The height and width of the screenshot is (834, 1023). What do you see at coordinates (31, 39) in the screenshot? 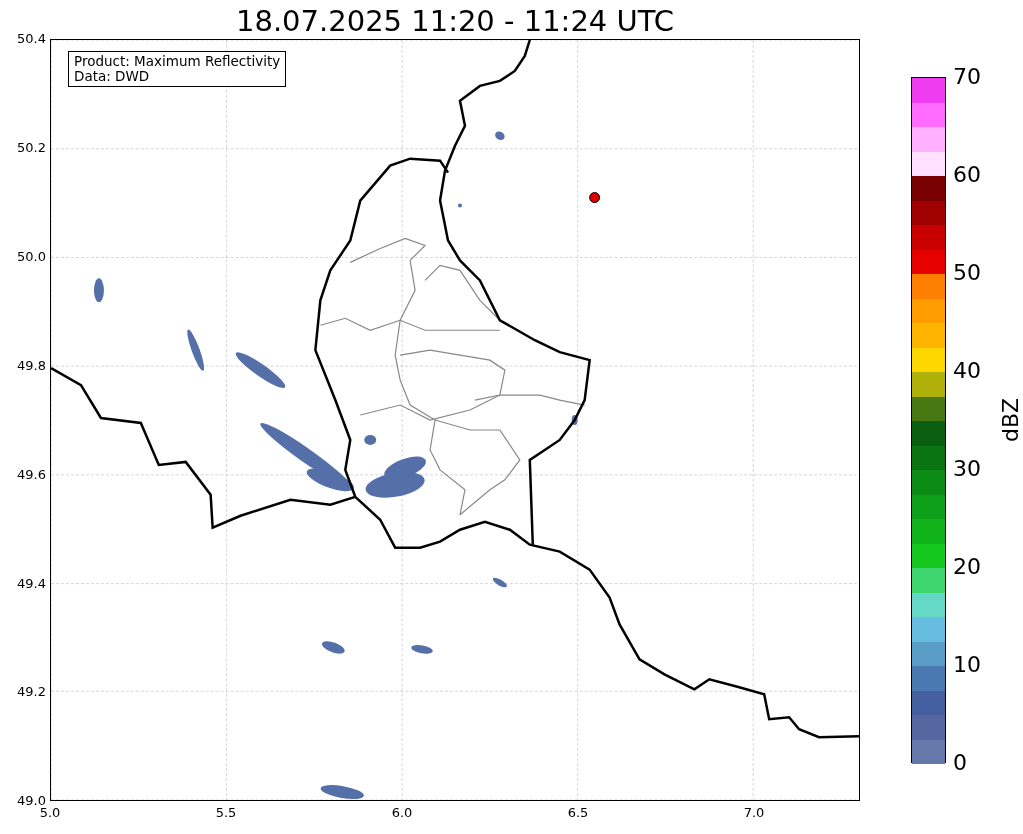
I see `y-tick-label: 50.4` at bounding box center [31, 39].